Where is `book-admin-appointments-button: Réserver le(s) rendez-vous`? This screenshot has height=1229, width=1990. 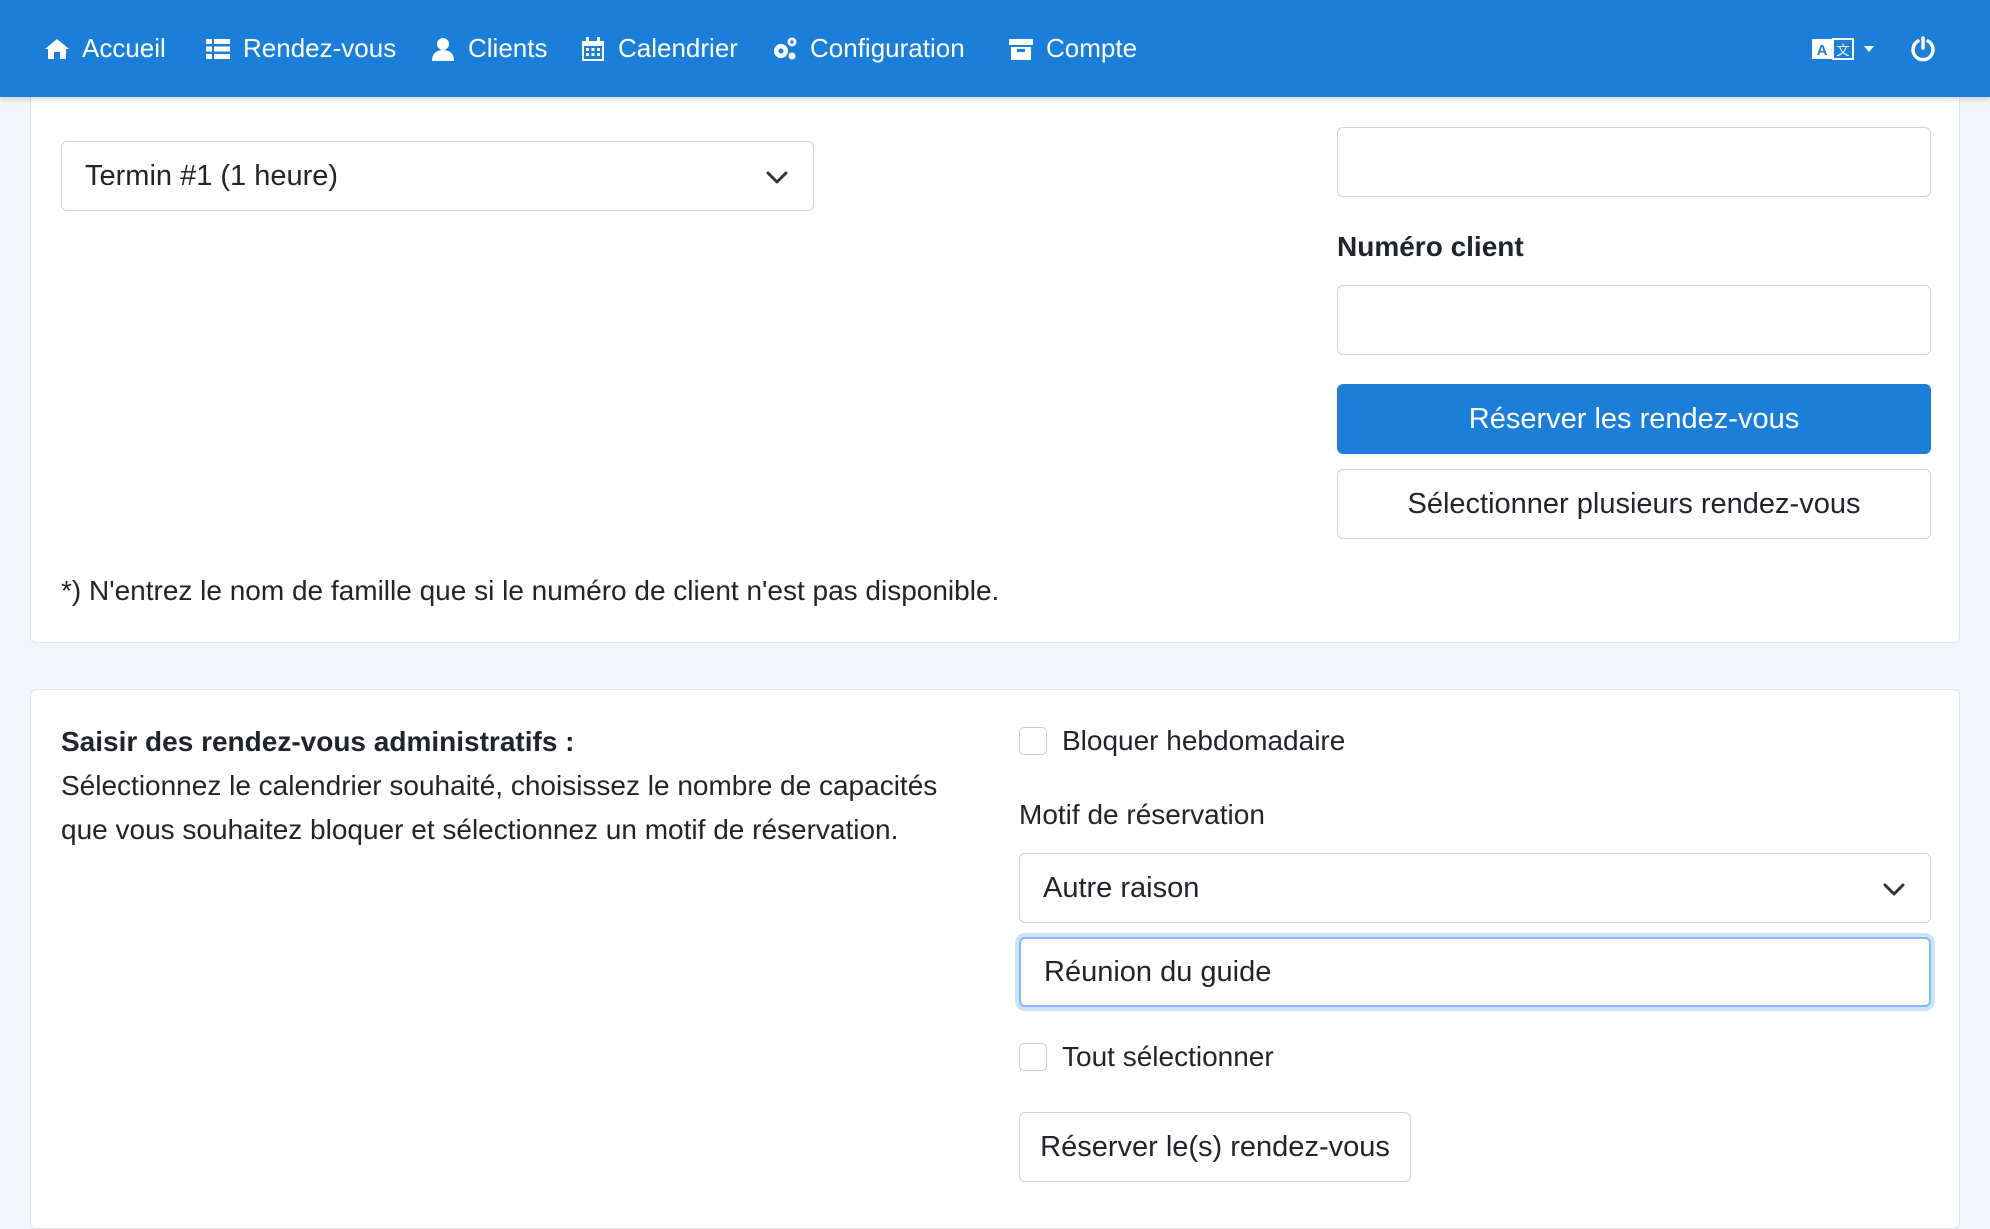 book-admin-appointments-button: Réserver le(s) rendez-vous is located at coordinates (1215, 1147).